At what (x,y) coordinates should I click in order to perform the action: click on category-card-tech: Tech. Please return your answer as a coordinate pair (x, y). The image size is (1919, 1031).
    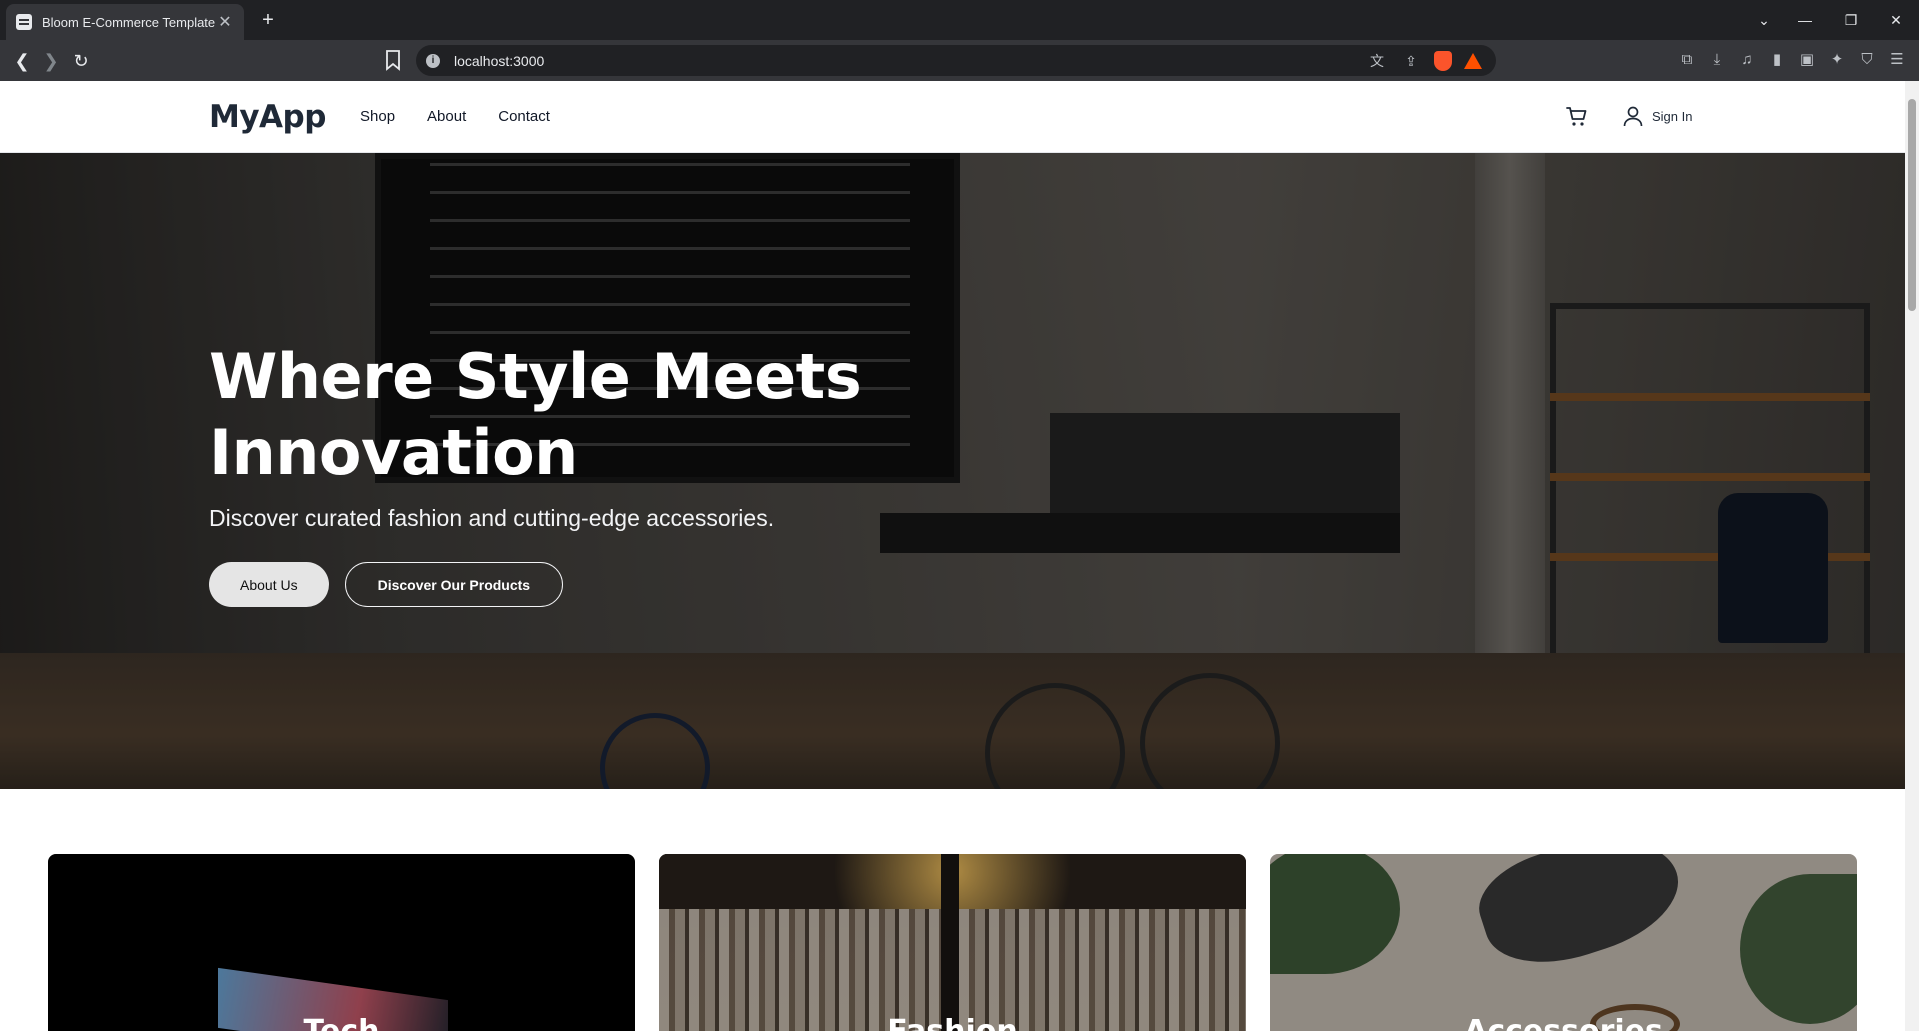
    Looking at the image, I should click on (341, 942).